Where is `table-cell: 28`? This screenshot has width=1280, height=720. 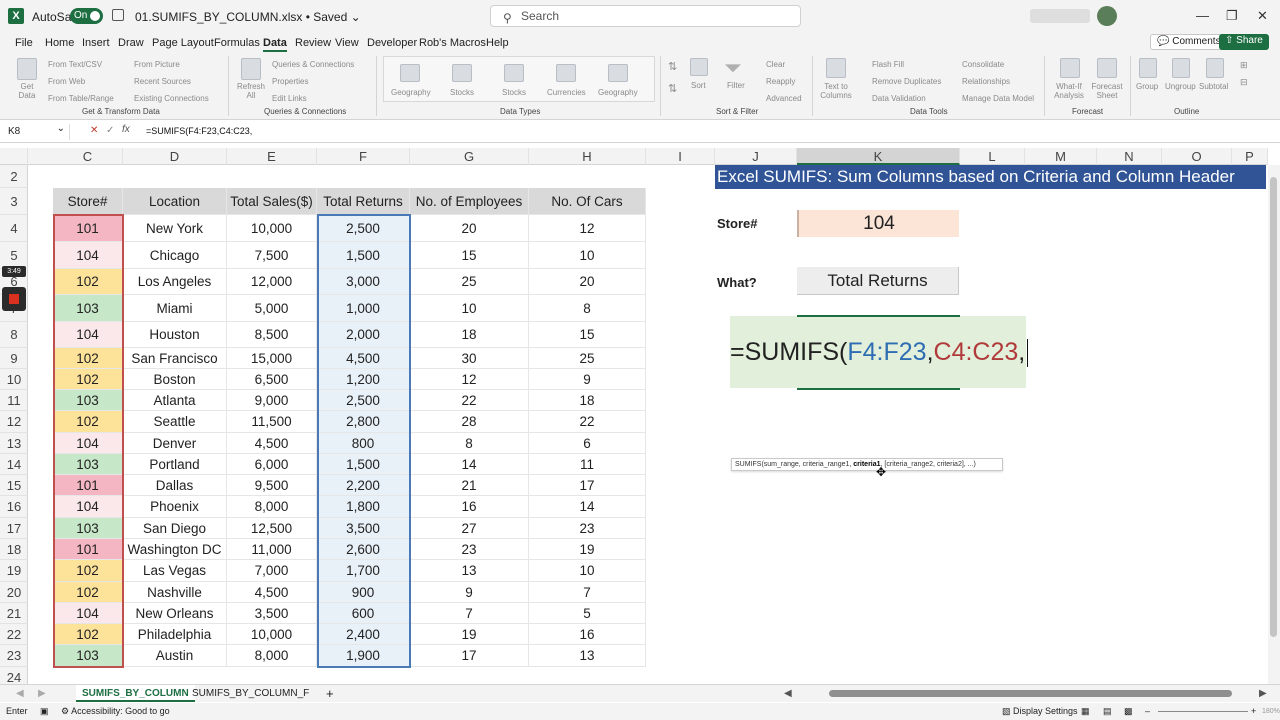 table-cell: 28 is located at coordinates (469, 422).